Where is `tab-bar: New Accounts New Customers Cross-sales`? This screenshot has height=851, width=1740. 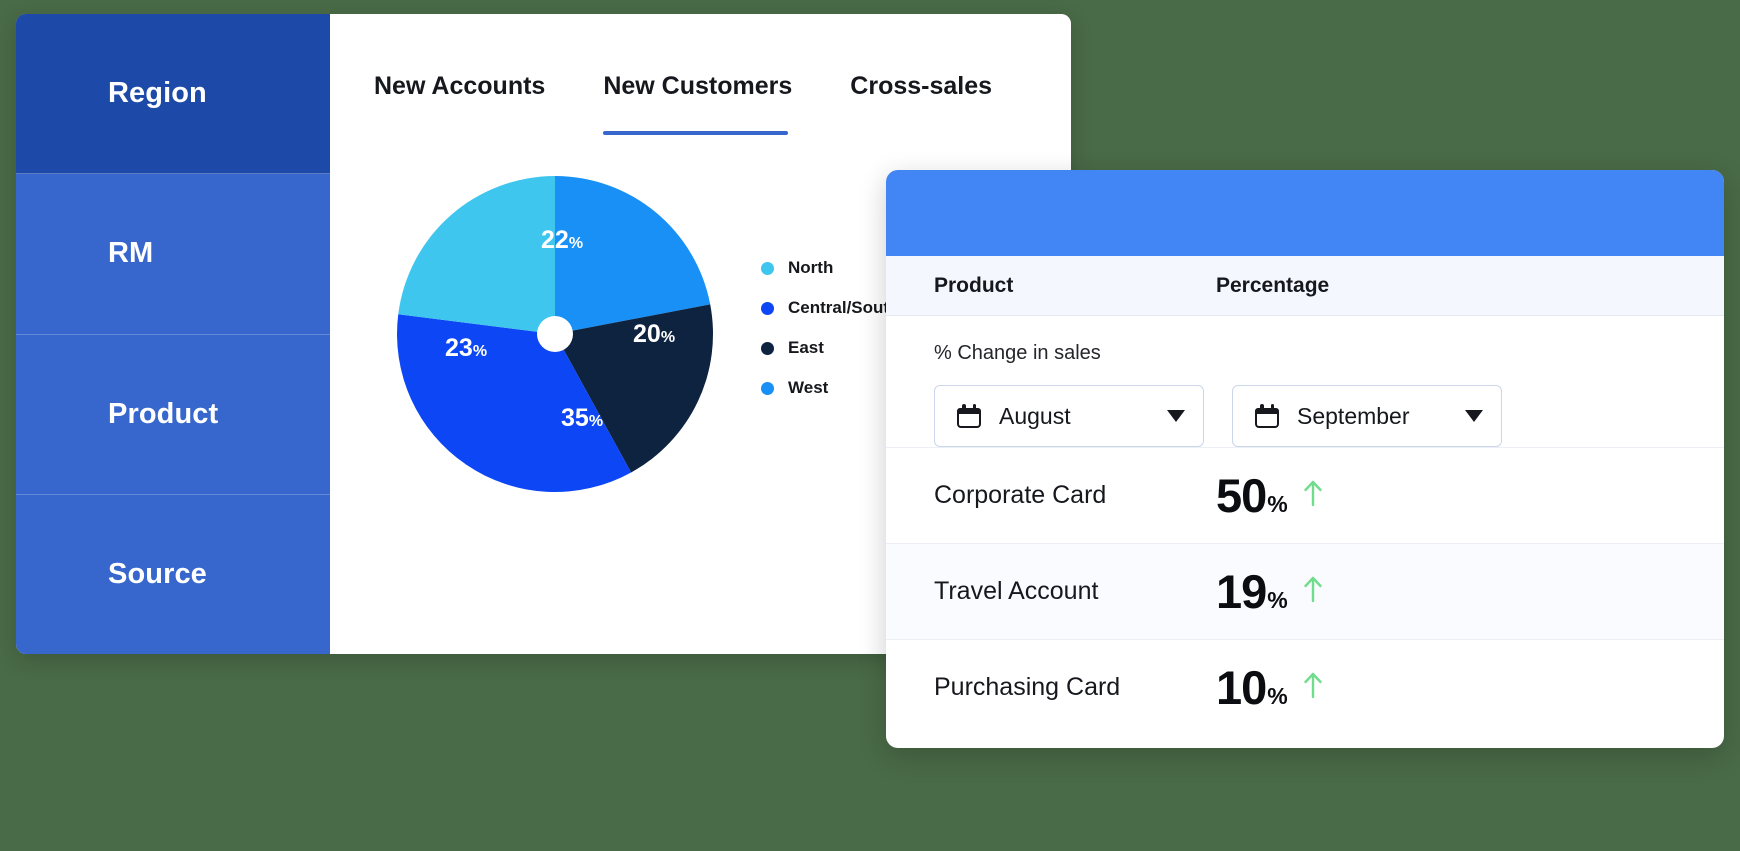 tab-bar: New Accounts New Customers Cross-sales is located at coordinates (700, 74).